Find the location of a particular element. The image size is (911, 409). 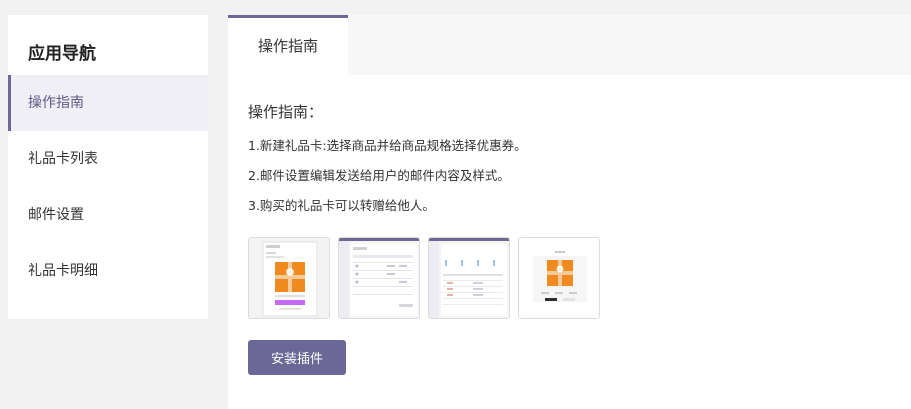

sidebar-item-gift-card-list: 礼品卡列表 is located at coordinates (108, 159).